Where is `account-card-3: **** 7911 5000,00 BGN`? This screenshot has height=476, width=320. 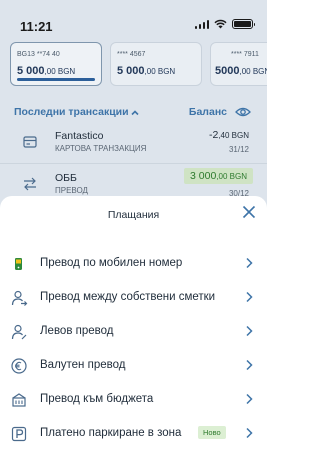 account-card-3: **** 7911 5000,00 BGN is located at coordinates (238, 64).